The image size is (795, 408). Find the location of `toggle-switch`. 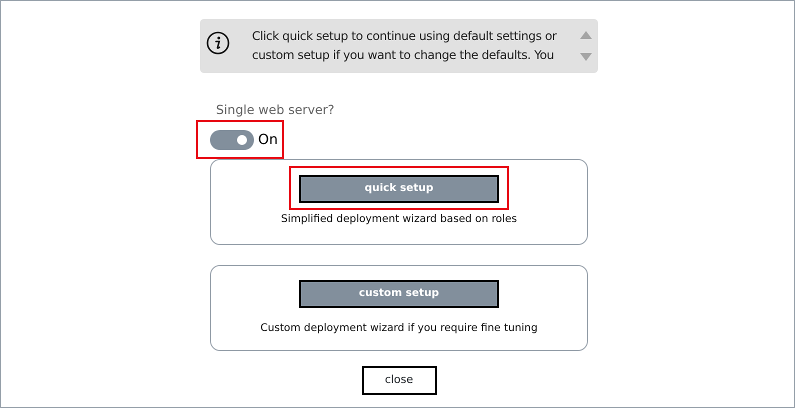

toggle-switch is located at coordinates (232, 140).